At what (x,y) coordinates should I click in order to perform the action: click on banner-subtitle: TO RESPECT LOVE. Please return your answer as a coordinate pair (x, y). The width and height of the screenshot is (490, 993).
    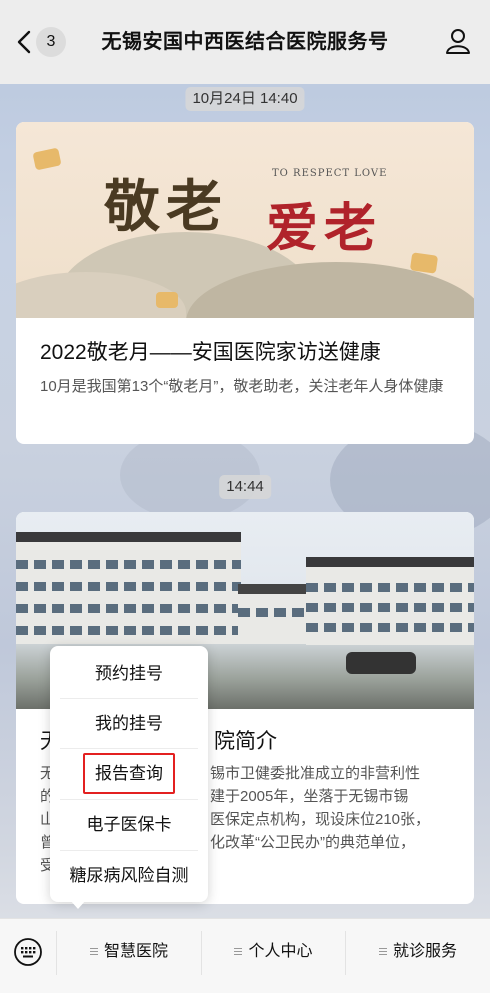
    Looking at the image, I should click on (330, 173).